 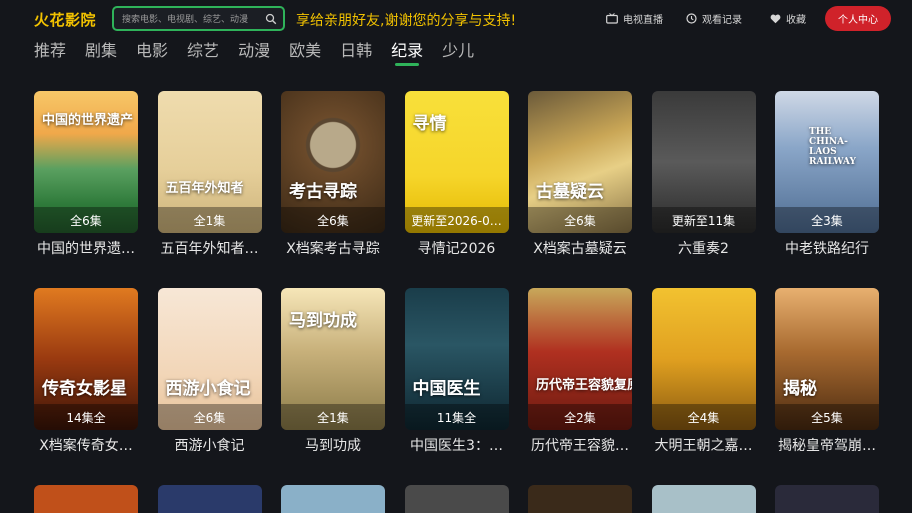 I want to click on favorites-label: 收藏, so click(x=796, y=20).